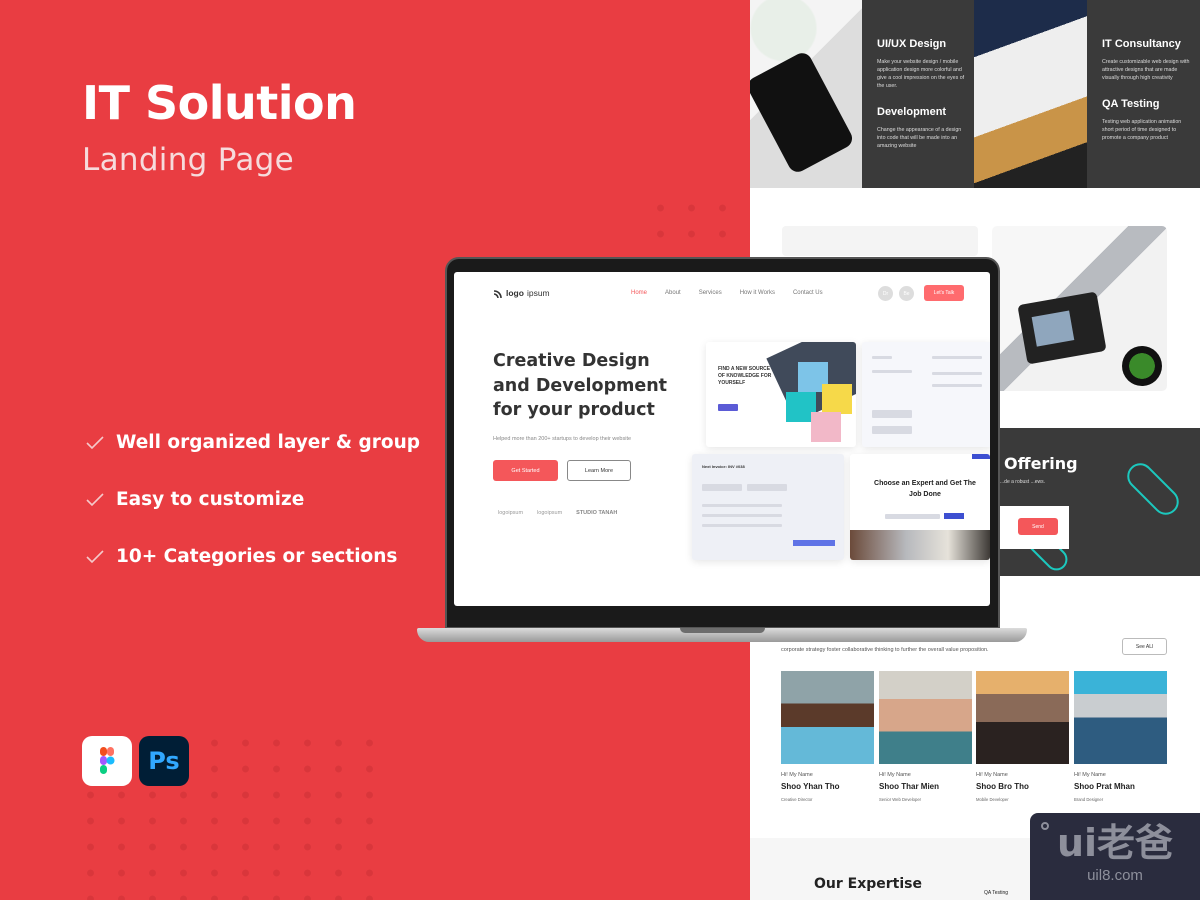  What do you see at coordinates (107, 761) in the screenshot?
I see `figma-icon` at bounding box center [107, 761].